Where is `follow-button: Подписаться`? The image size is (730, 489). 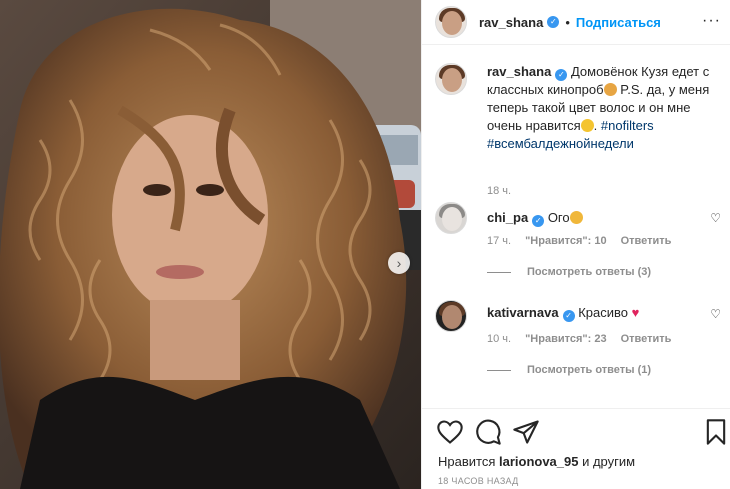
follow-button: Подписаться is located at coordinates (618, 22).